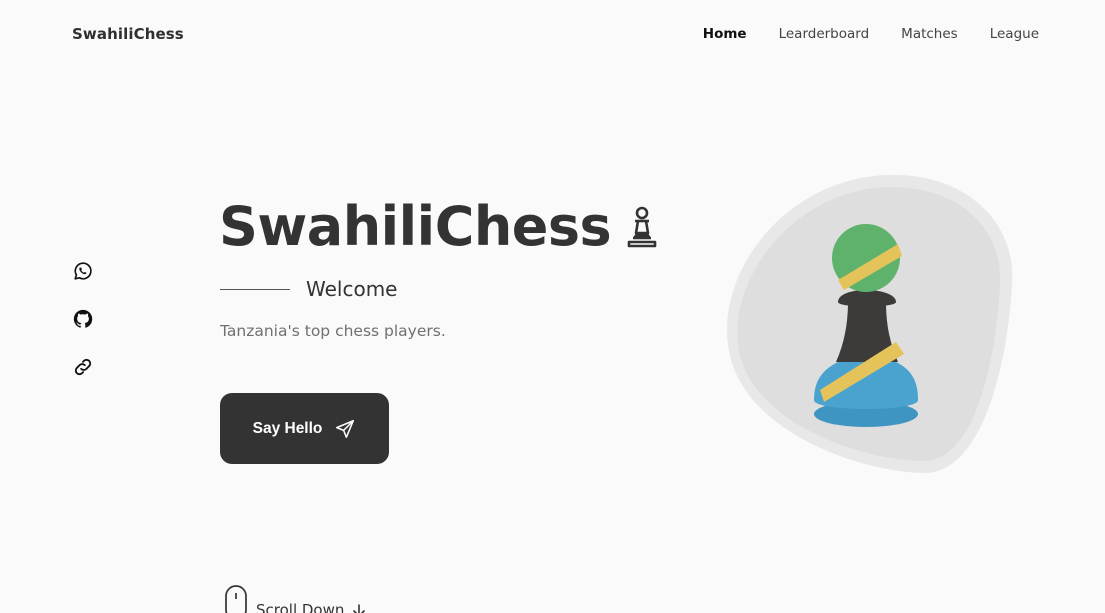 The width and height of the screenshot is (1105, 613). What do you see at coordinates (863, 324) in the screenshot?
I see `hero-image` at bounding box center [863, 324].